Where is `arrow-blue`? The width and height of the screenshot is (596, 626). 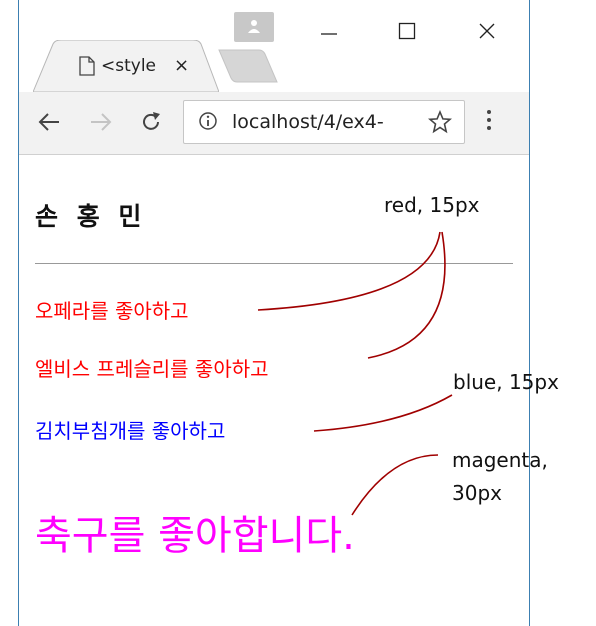
arrow-blue is located at coordinates (383, 413).